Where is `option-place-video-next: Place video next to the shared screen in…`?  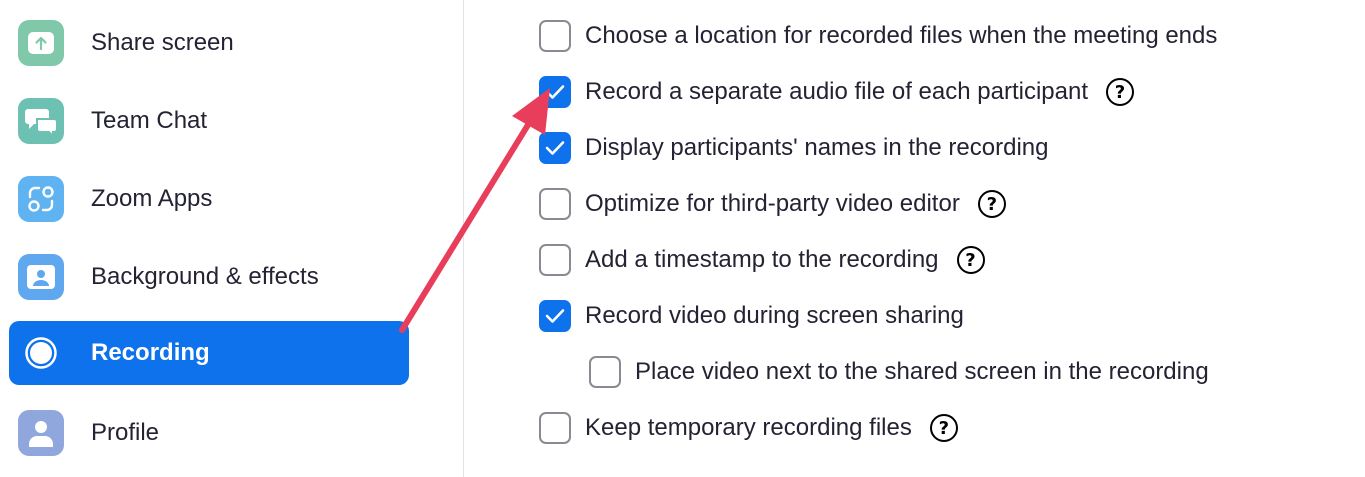 option-place-video-next: Place video next to the shared screen in… is located at coordinates (899, 372).